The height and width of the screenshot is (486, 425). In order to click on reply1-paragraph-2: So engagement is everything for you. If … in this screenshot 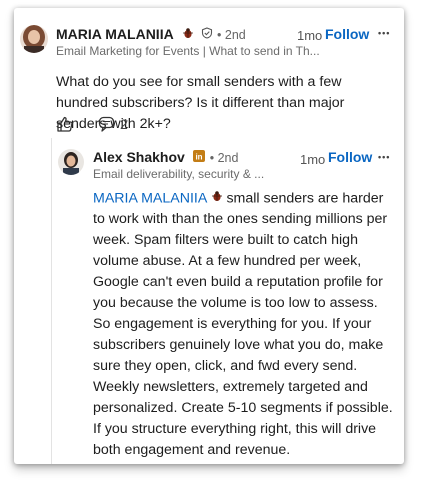, I will do `click(243, 366)`.